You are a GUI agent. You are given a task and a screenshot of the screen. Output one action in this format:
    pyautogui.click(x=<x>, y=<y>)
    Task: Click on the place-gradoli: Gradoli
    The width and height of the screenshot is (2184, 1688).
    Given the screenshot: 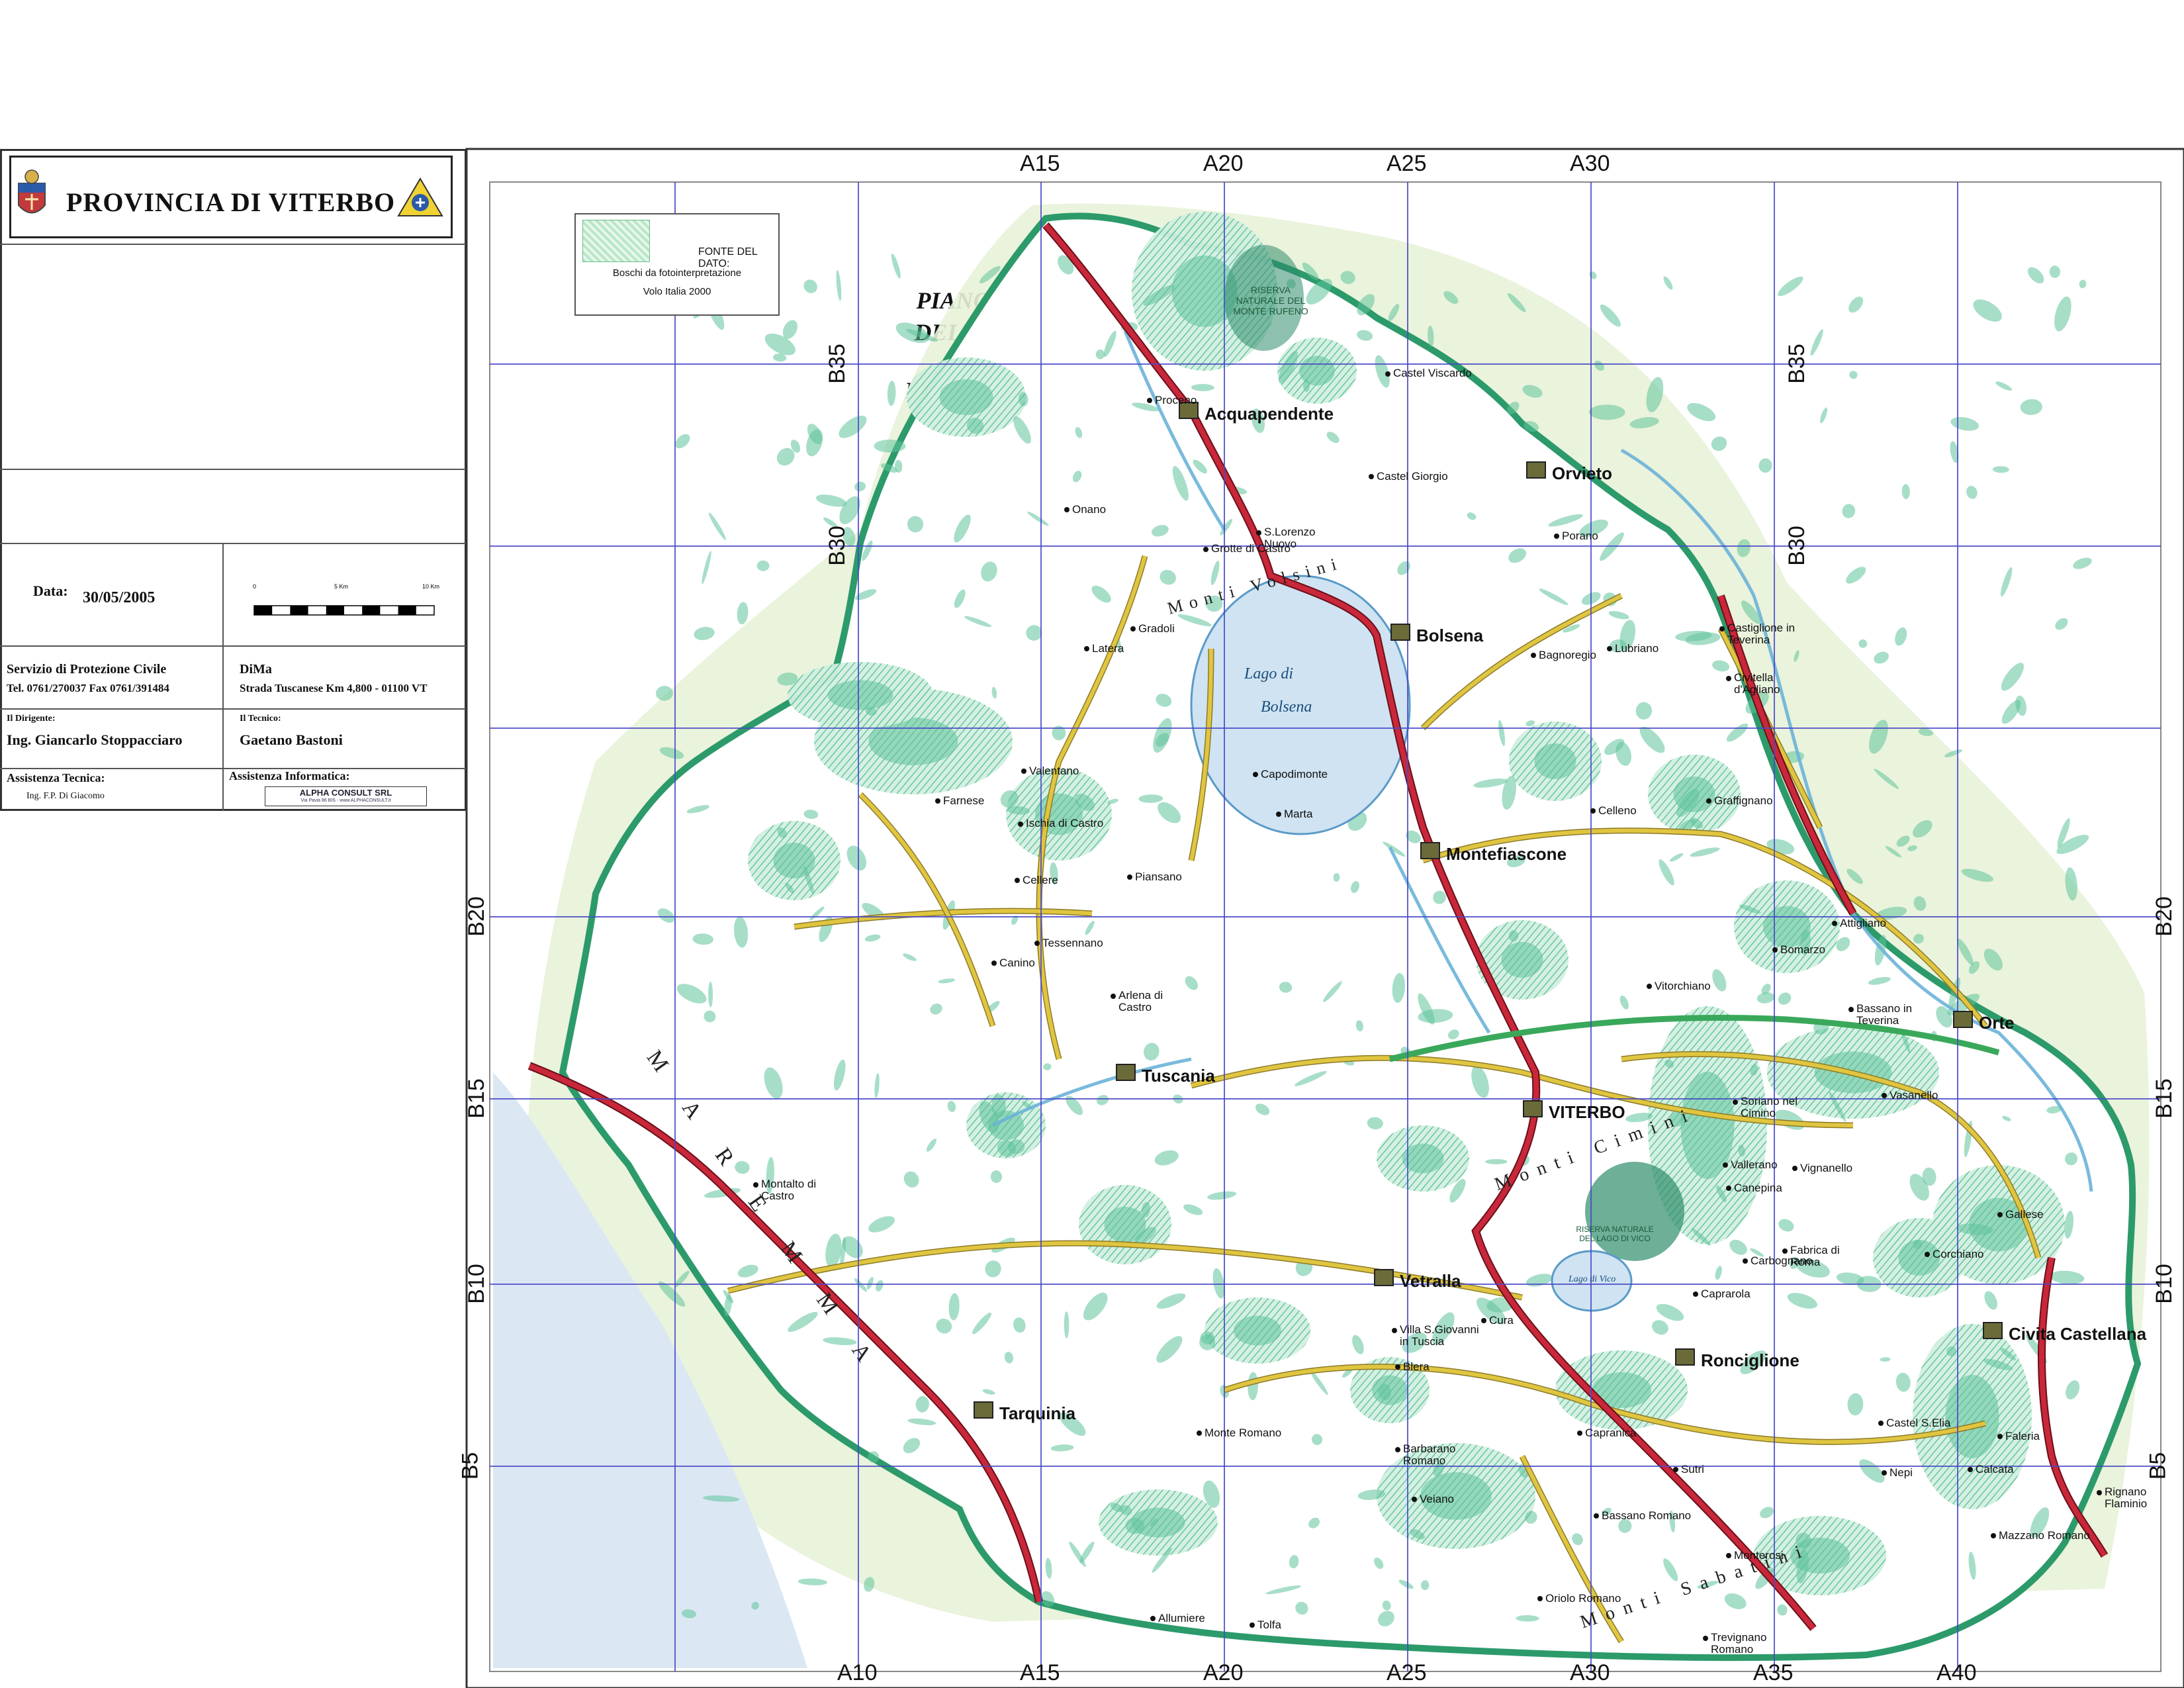 What is the action you would take?
    pyautogui.click(x=1156, y=628)
    